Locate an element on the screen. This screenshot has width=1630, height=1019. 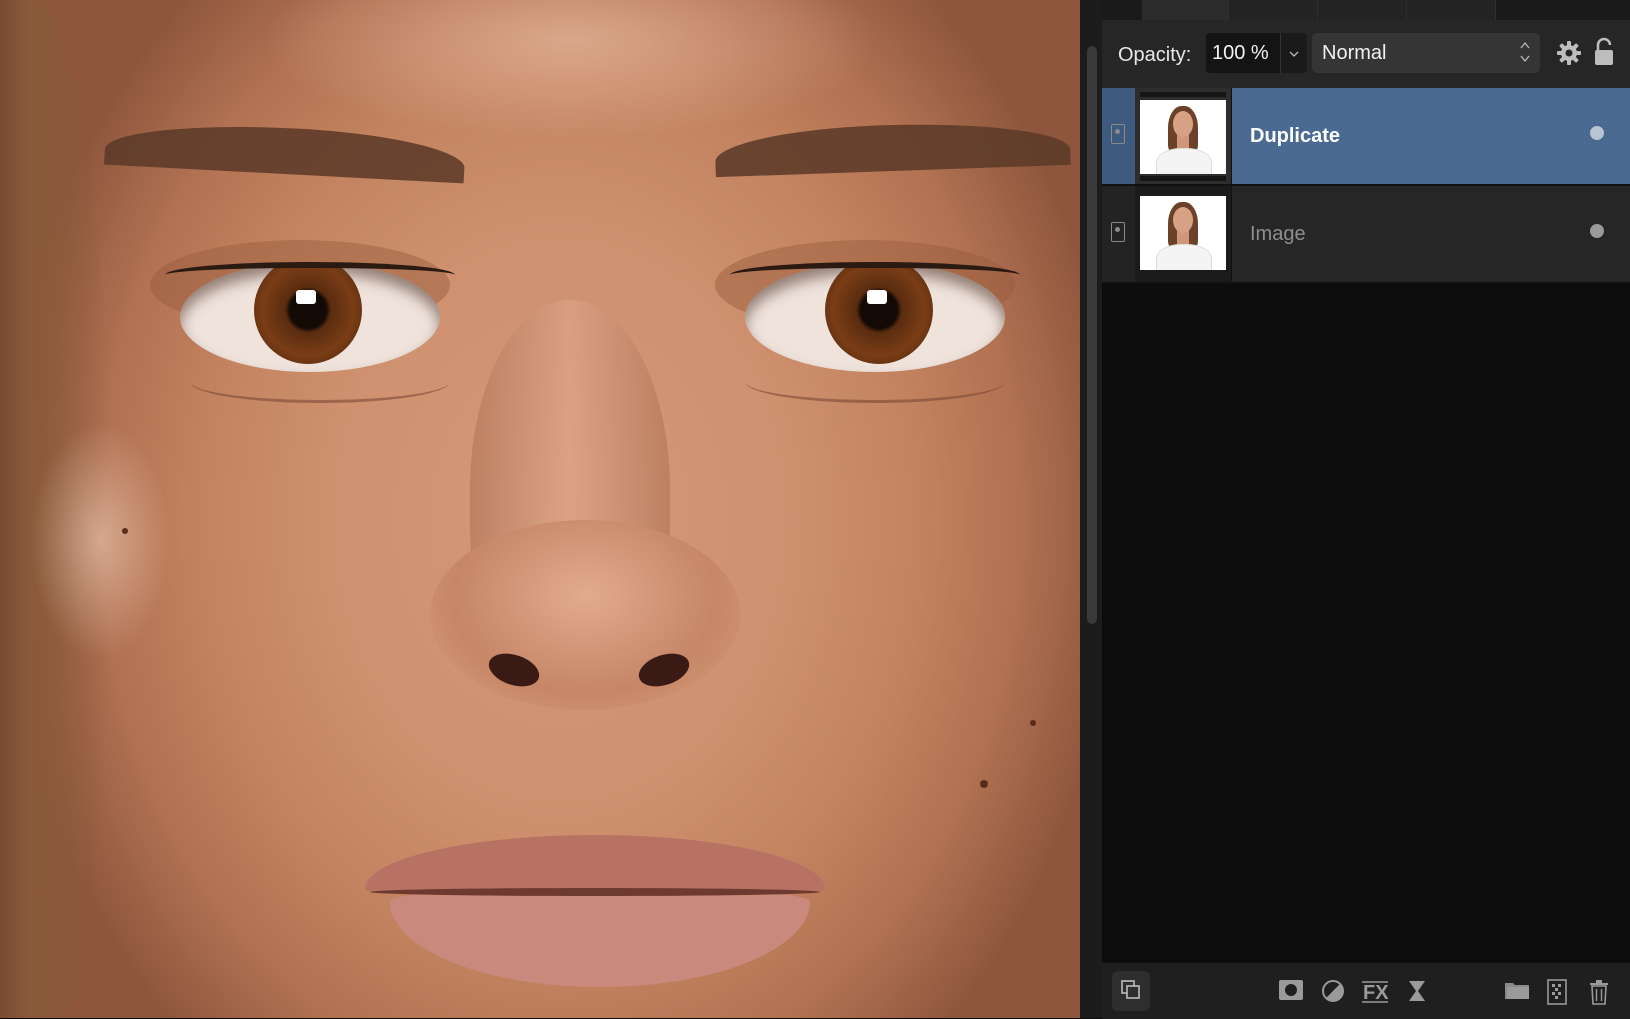
layers-bottom-toolbar: FX is located at coordinates (1366, 990).